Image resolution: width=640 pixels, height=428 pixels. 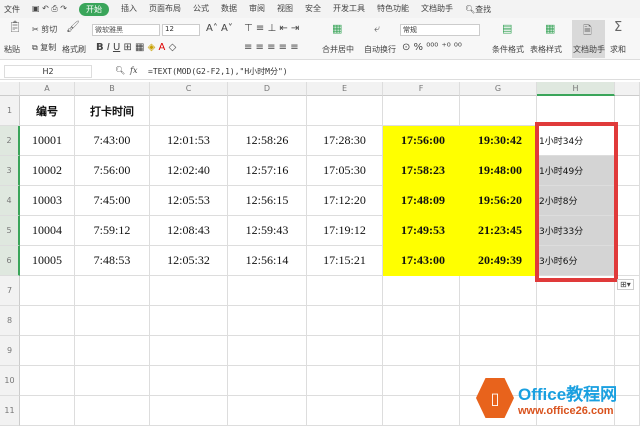 What do you see at coordinates (421, 231) in the screenshot?
I see `data-cell: 17:49:53` at bounding box center [421, 231].